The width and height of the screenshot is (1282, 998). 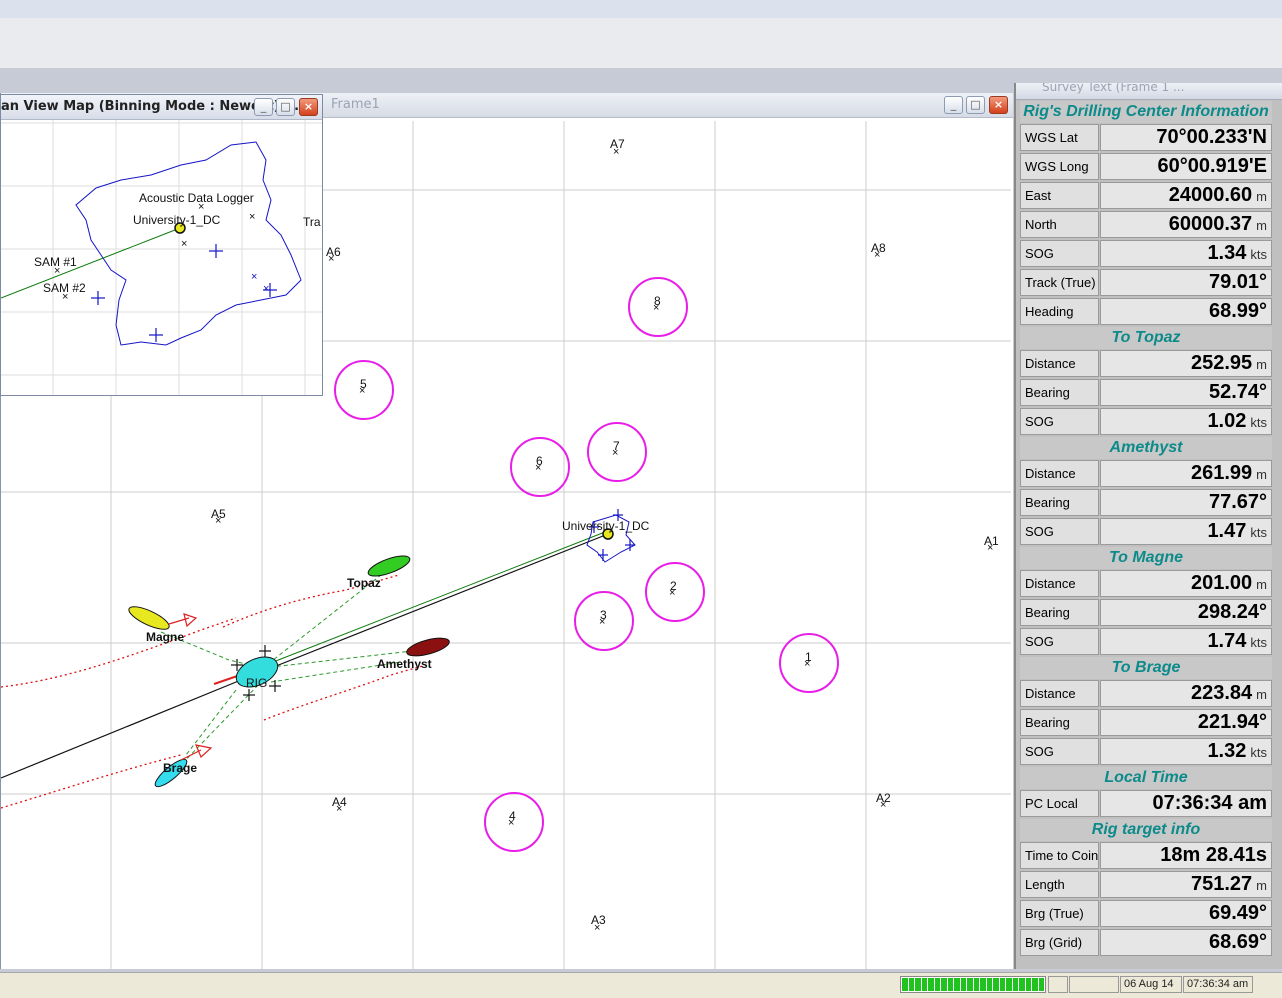 I want to click on inset-minimize-button: _, so click(x=263, y=107).